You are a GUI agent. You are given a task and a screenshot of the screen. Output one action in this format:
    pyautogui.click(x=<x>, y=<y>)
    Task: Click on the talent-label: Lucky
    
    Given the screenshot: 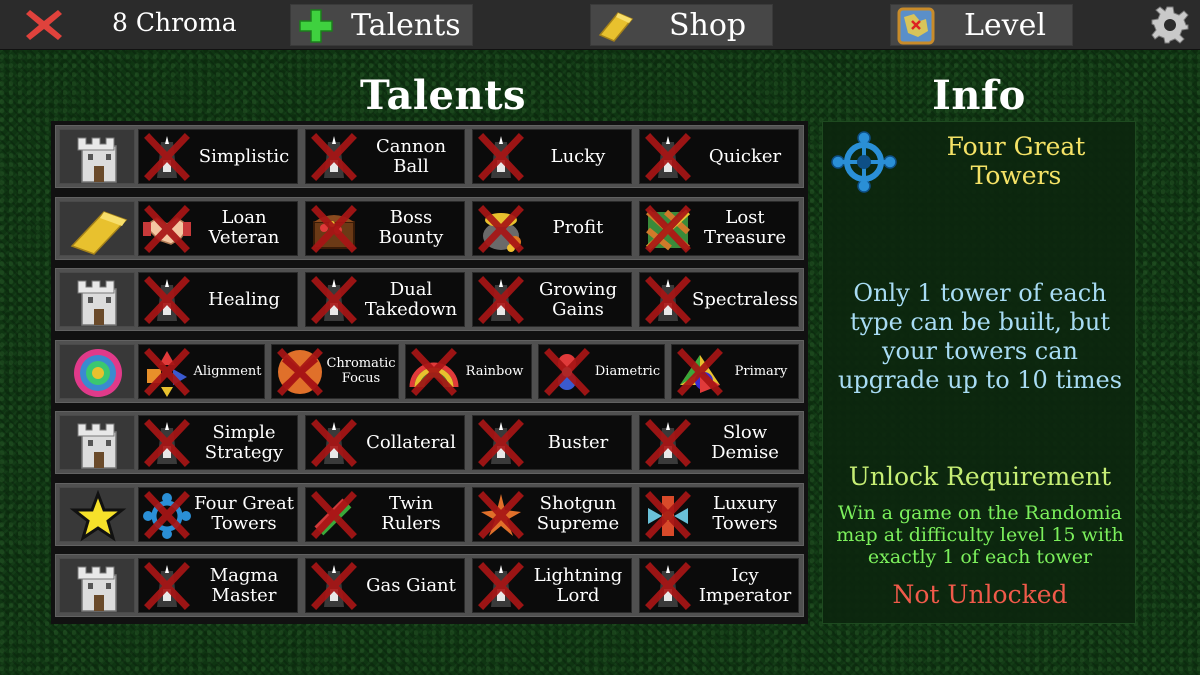 What is the action you would take?
    pyautogui.click(x=578, y=156)
    